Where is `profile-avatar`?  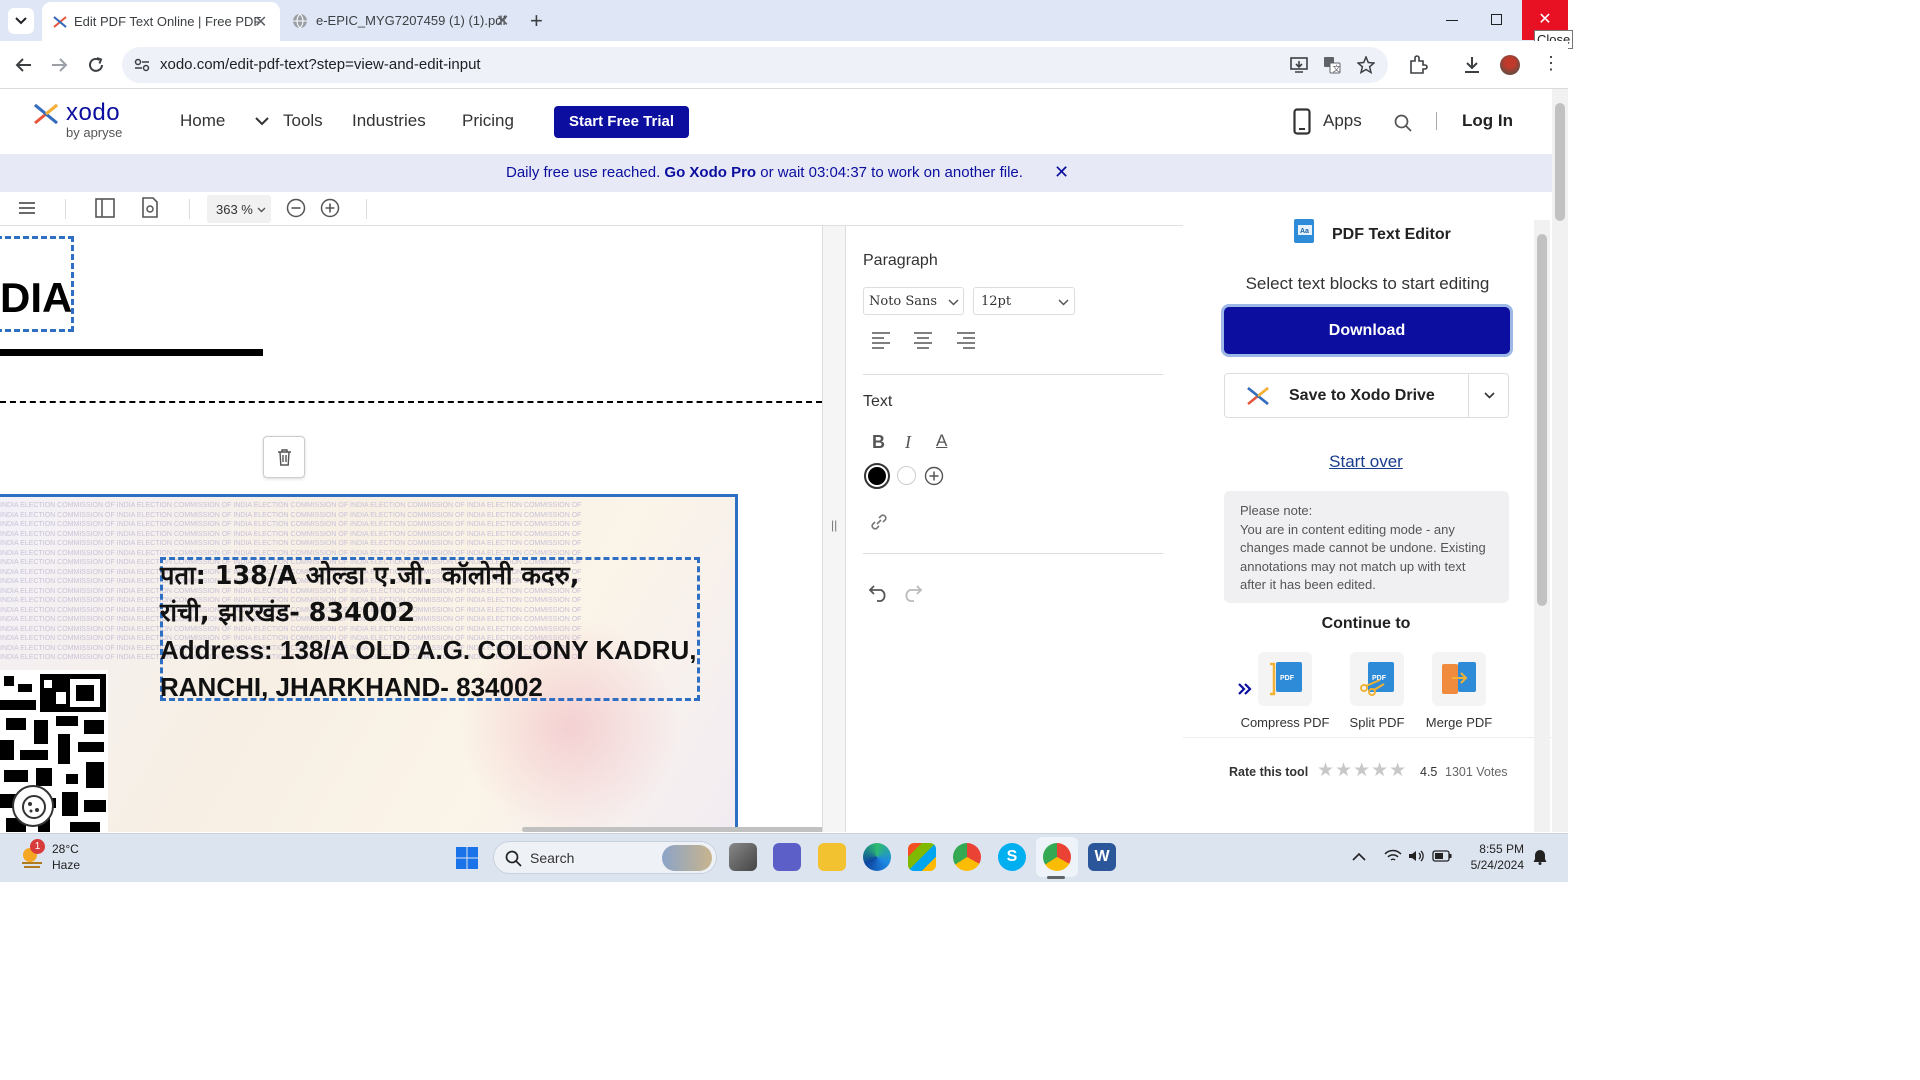 profile-avatar is located at coordinates (1510, 65).